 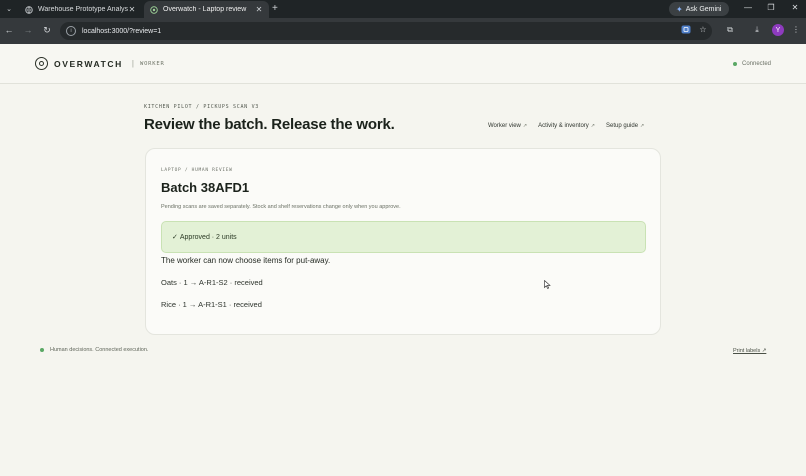 I want to click on link-label: Activity & inventory, so click(x=563, y=126).